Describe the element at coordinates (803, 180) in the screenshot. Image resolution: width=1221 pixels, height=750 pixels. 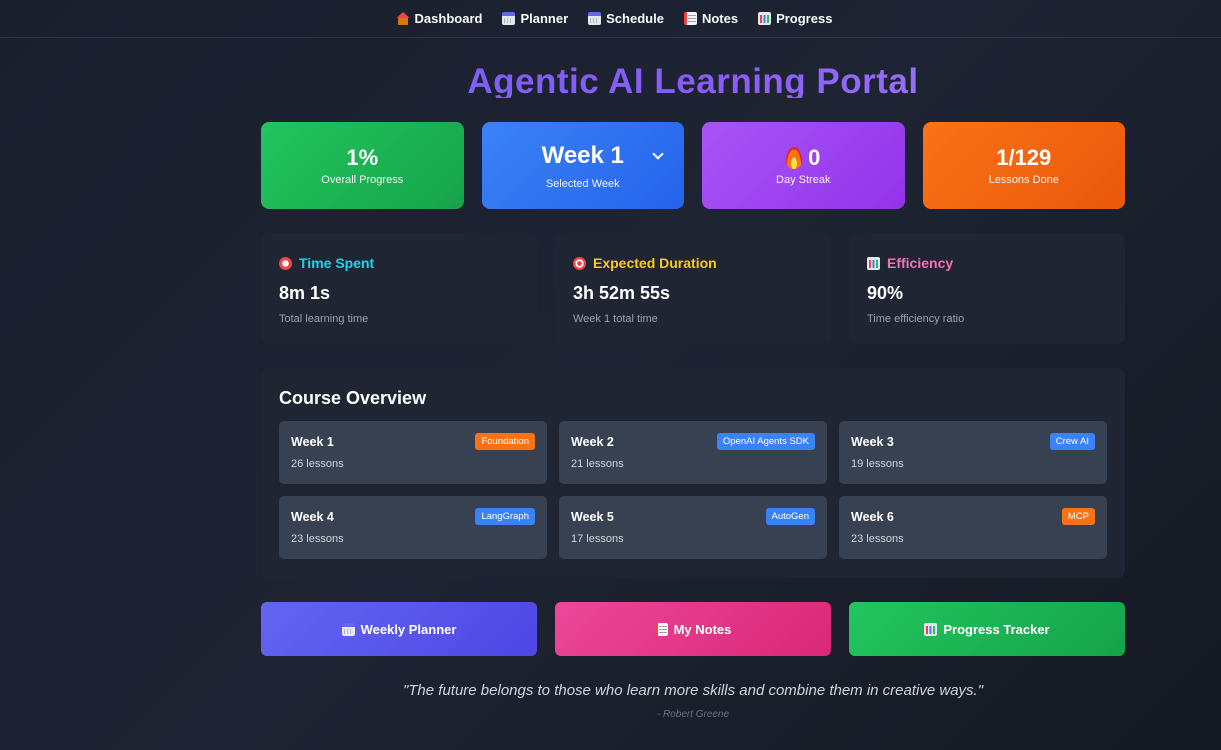
I see `day-streak-label: Day Streak` at that location.